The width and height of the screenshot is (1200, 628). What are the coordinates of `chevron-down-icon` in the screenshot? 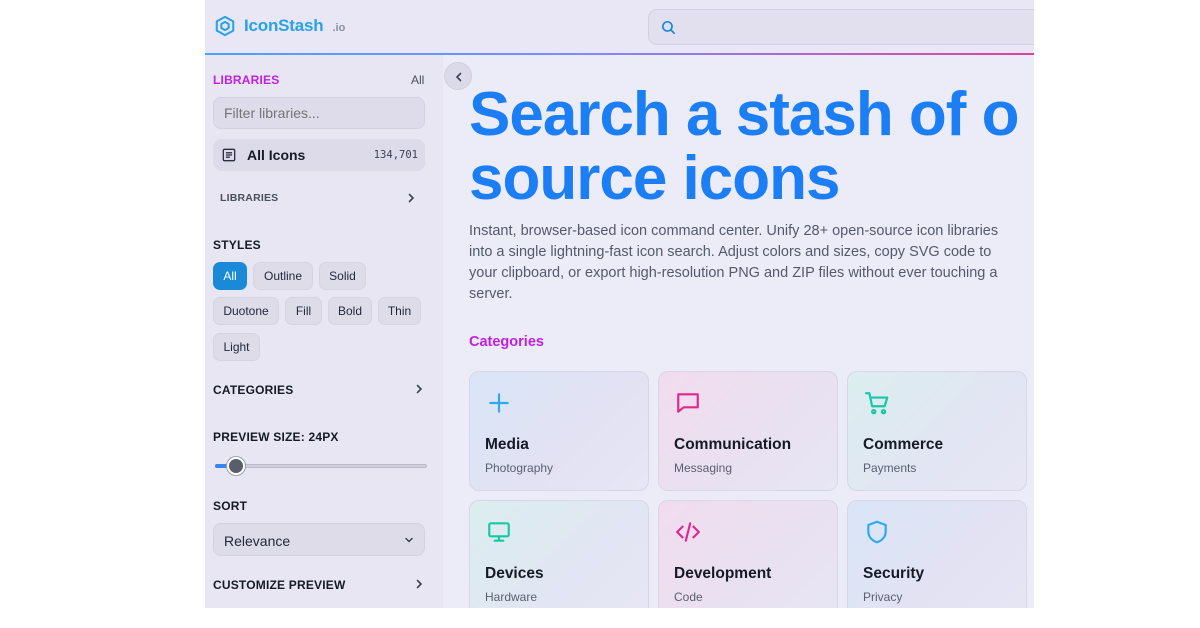 It's located at (409, 540).